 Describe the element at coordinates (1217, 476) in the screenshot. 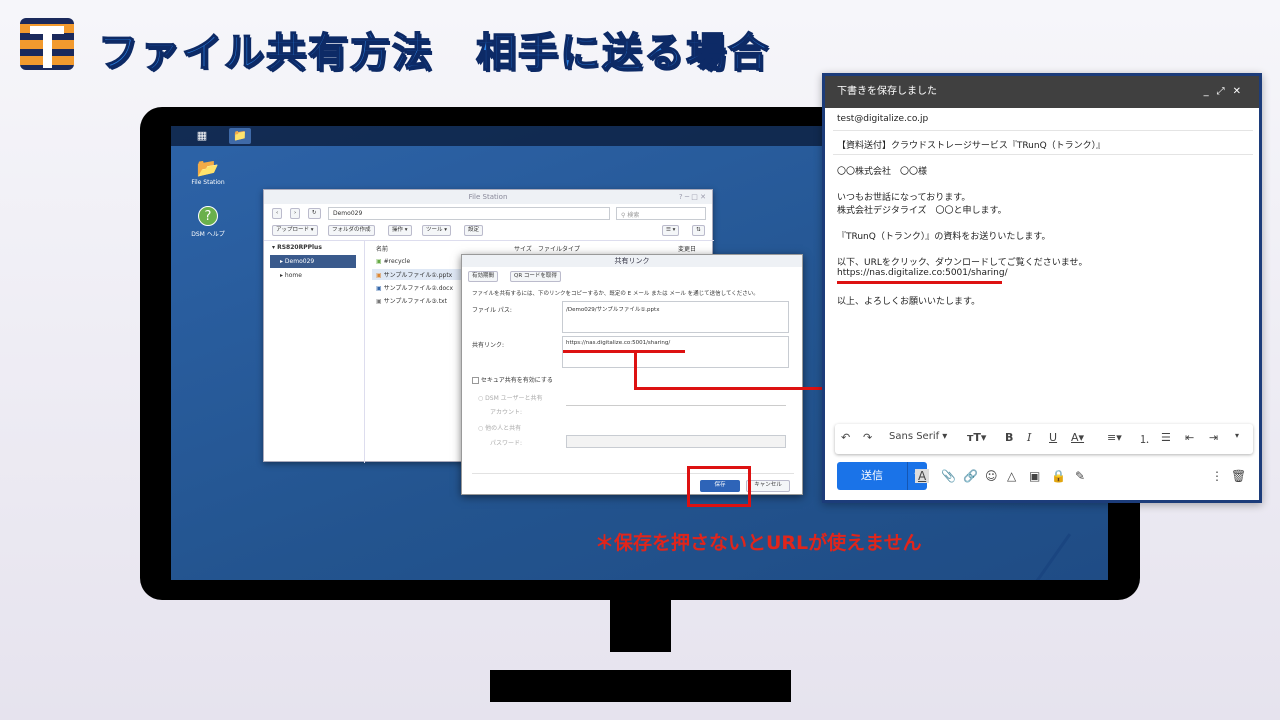

I see `more-options-icon: ⋮` at that location.